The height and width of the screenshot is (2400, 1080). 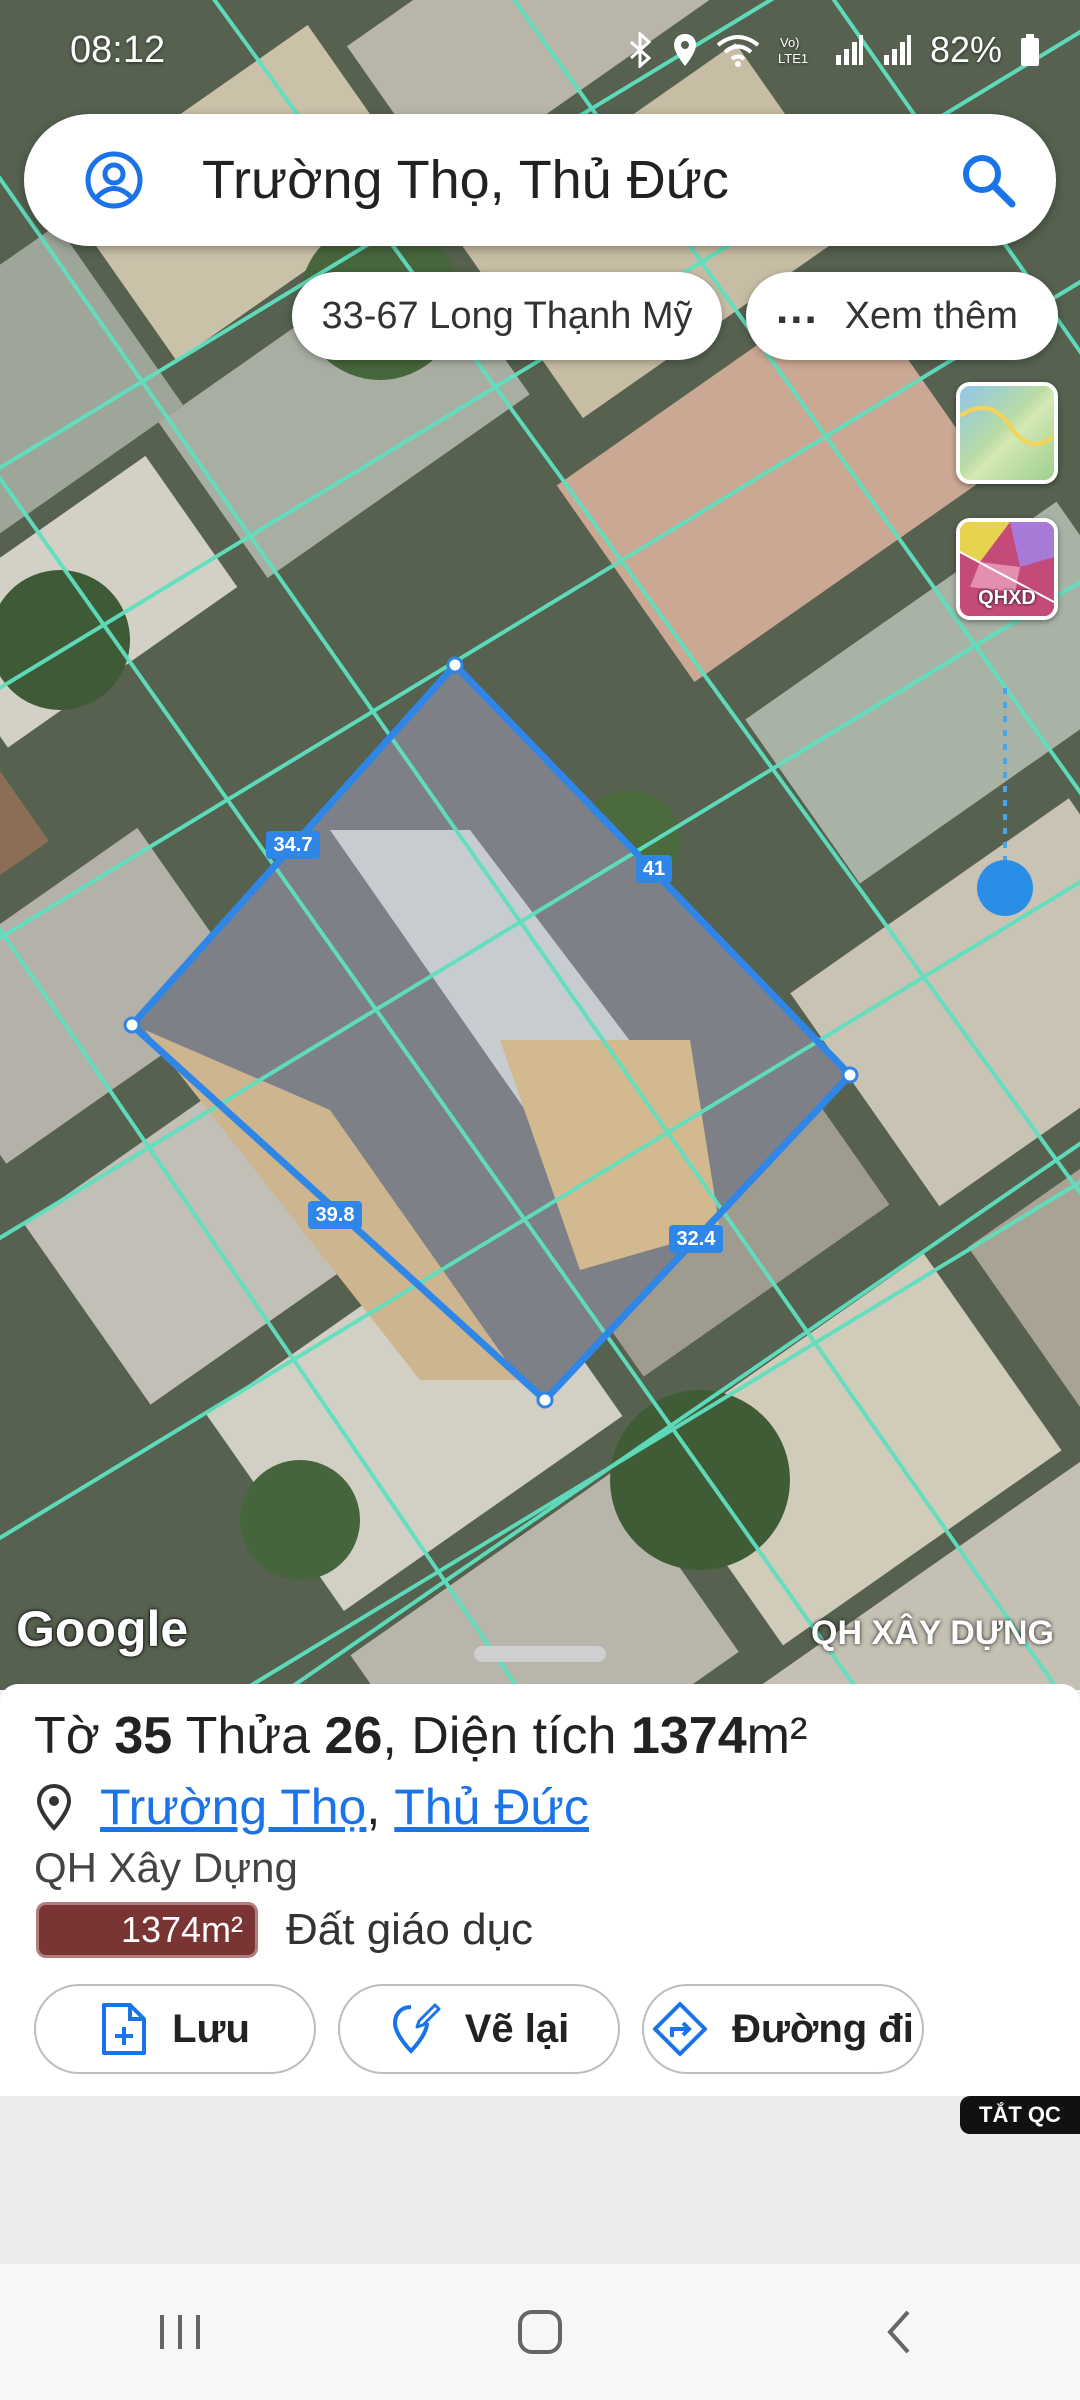 What do you see at coordinates (965, 49) in the screenshot?
I see `battery-percent: 82%` at bounding box center [965, 49].